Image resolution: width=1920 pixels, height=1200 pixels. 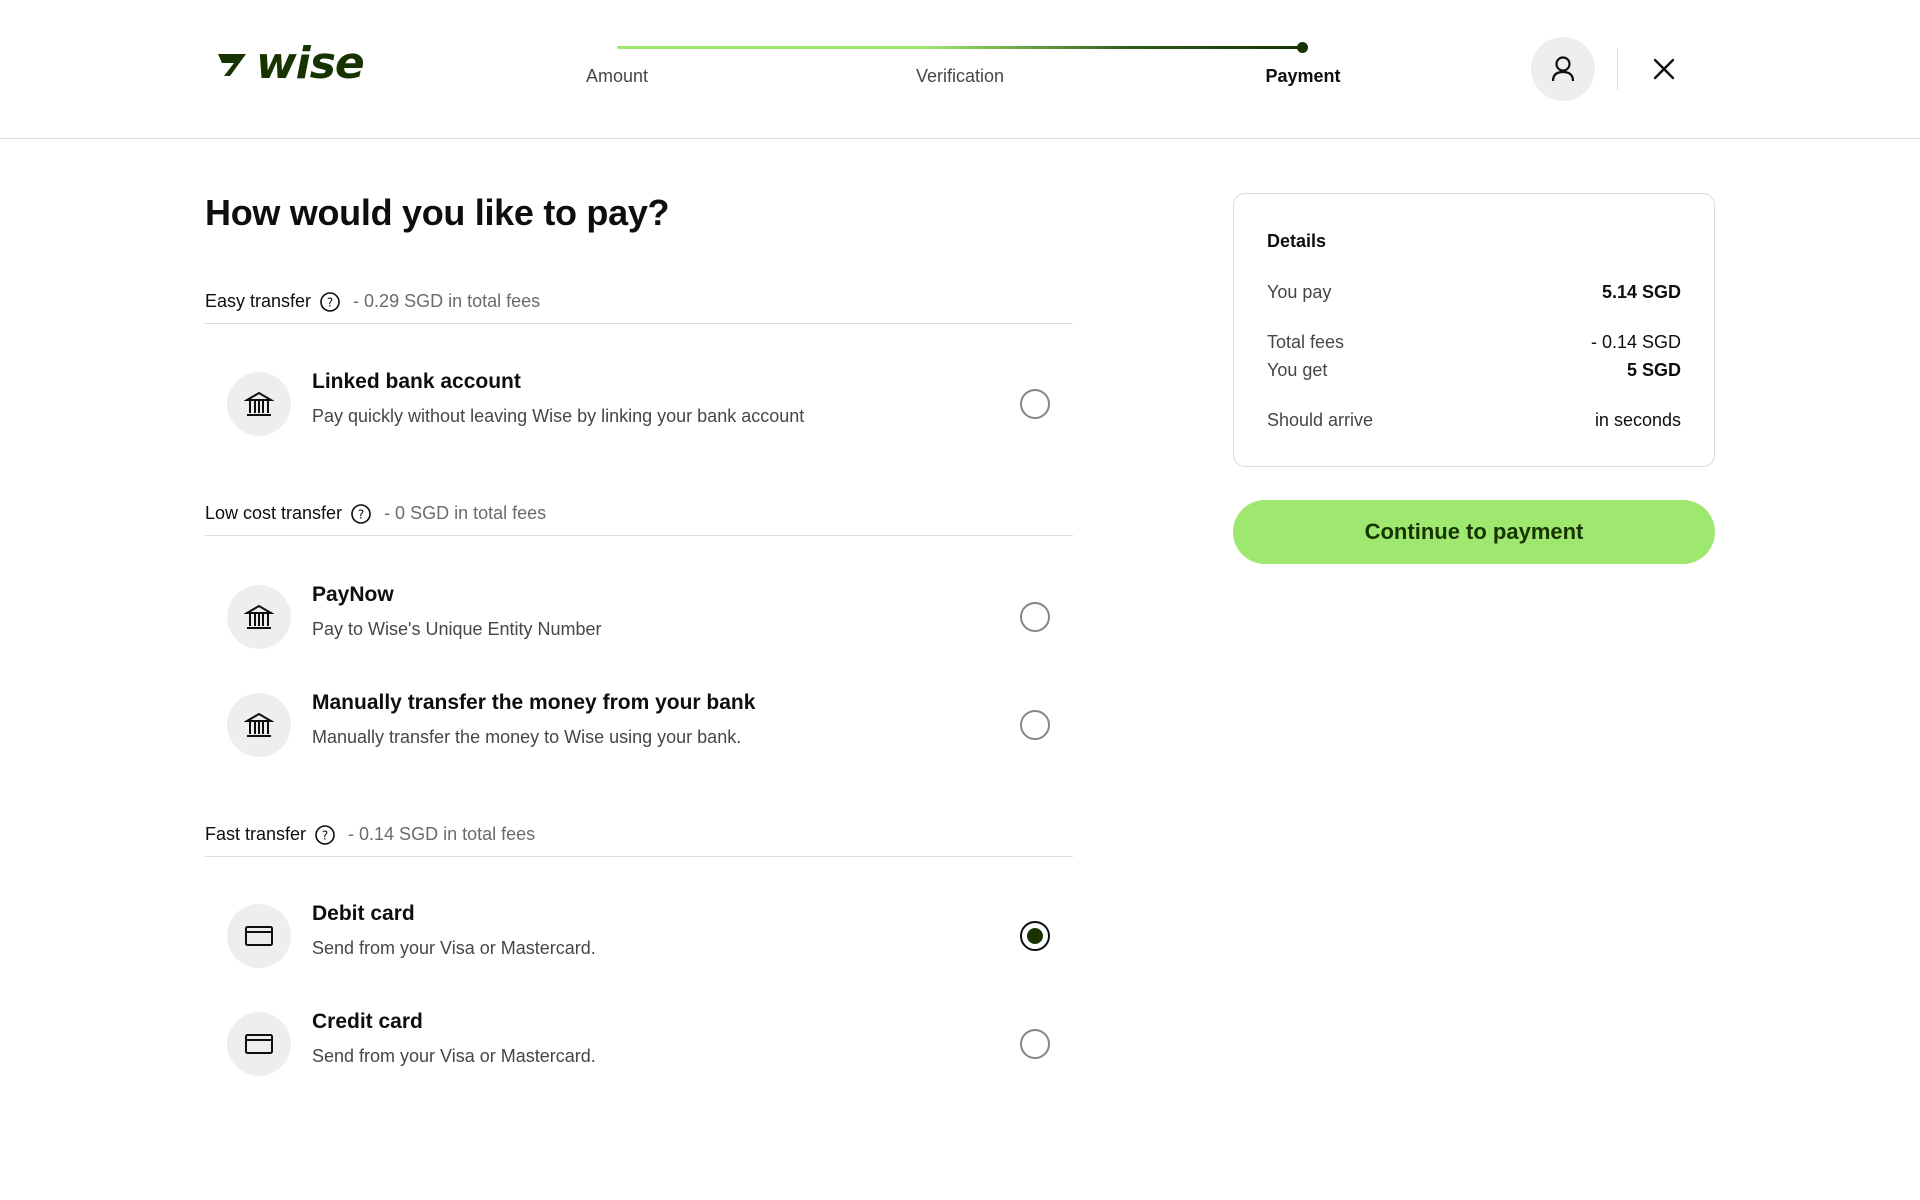 What do you see at coordinates (232, 65) in the screenshot?
I see `wise-flag-icon` at bounding box center [232, 65].